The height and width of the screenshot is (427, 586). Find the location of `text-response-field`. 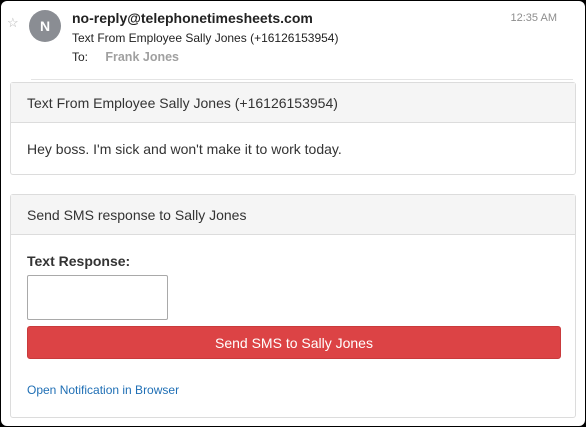

text-response-field is located at coordinates (97, 297).